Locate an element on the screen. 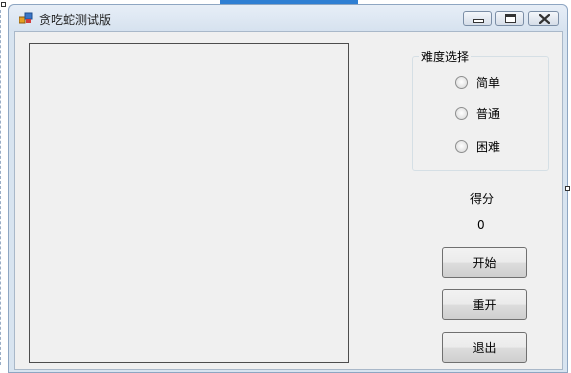 The height and width of the screenshot is (373, 571). start-button: 开始 is located at coordinates (484, 262).